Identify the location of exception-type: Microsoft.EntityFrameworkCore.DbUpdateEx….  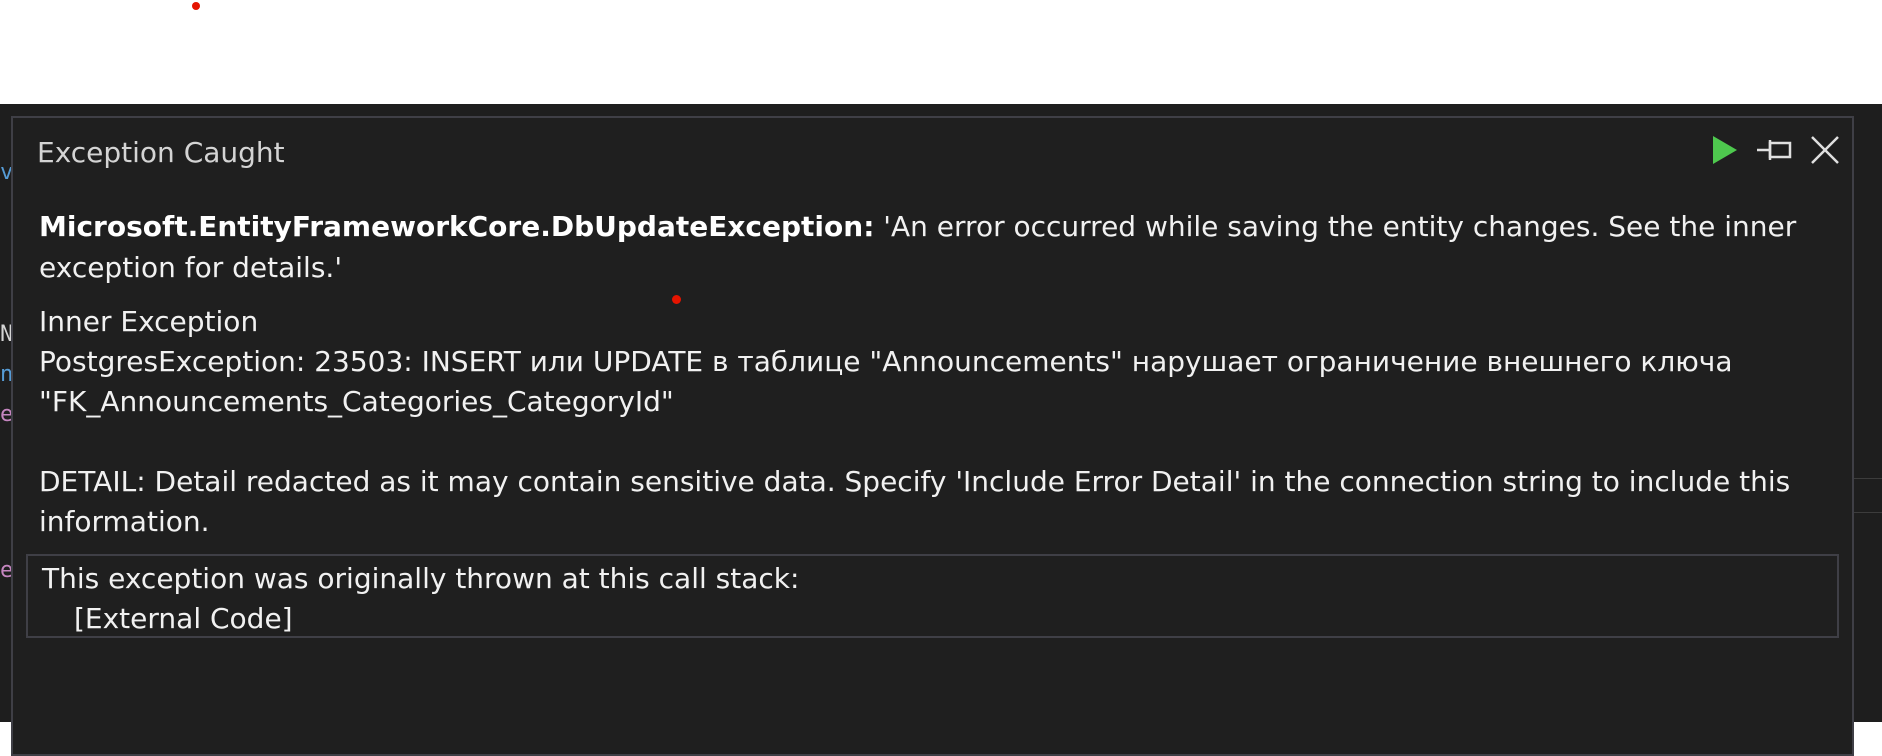
(457, 226).